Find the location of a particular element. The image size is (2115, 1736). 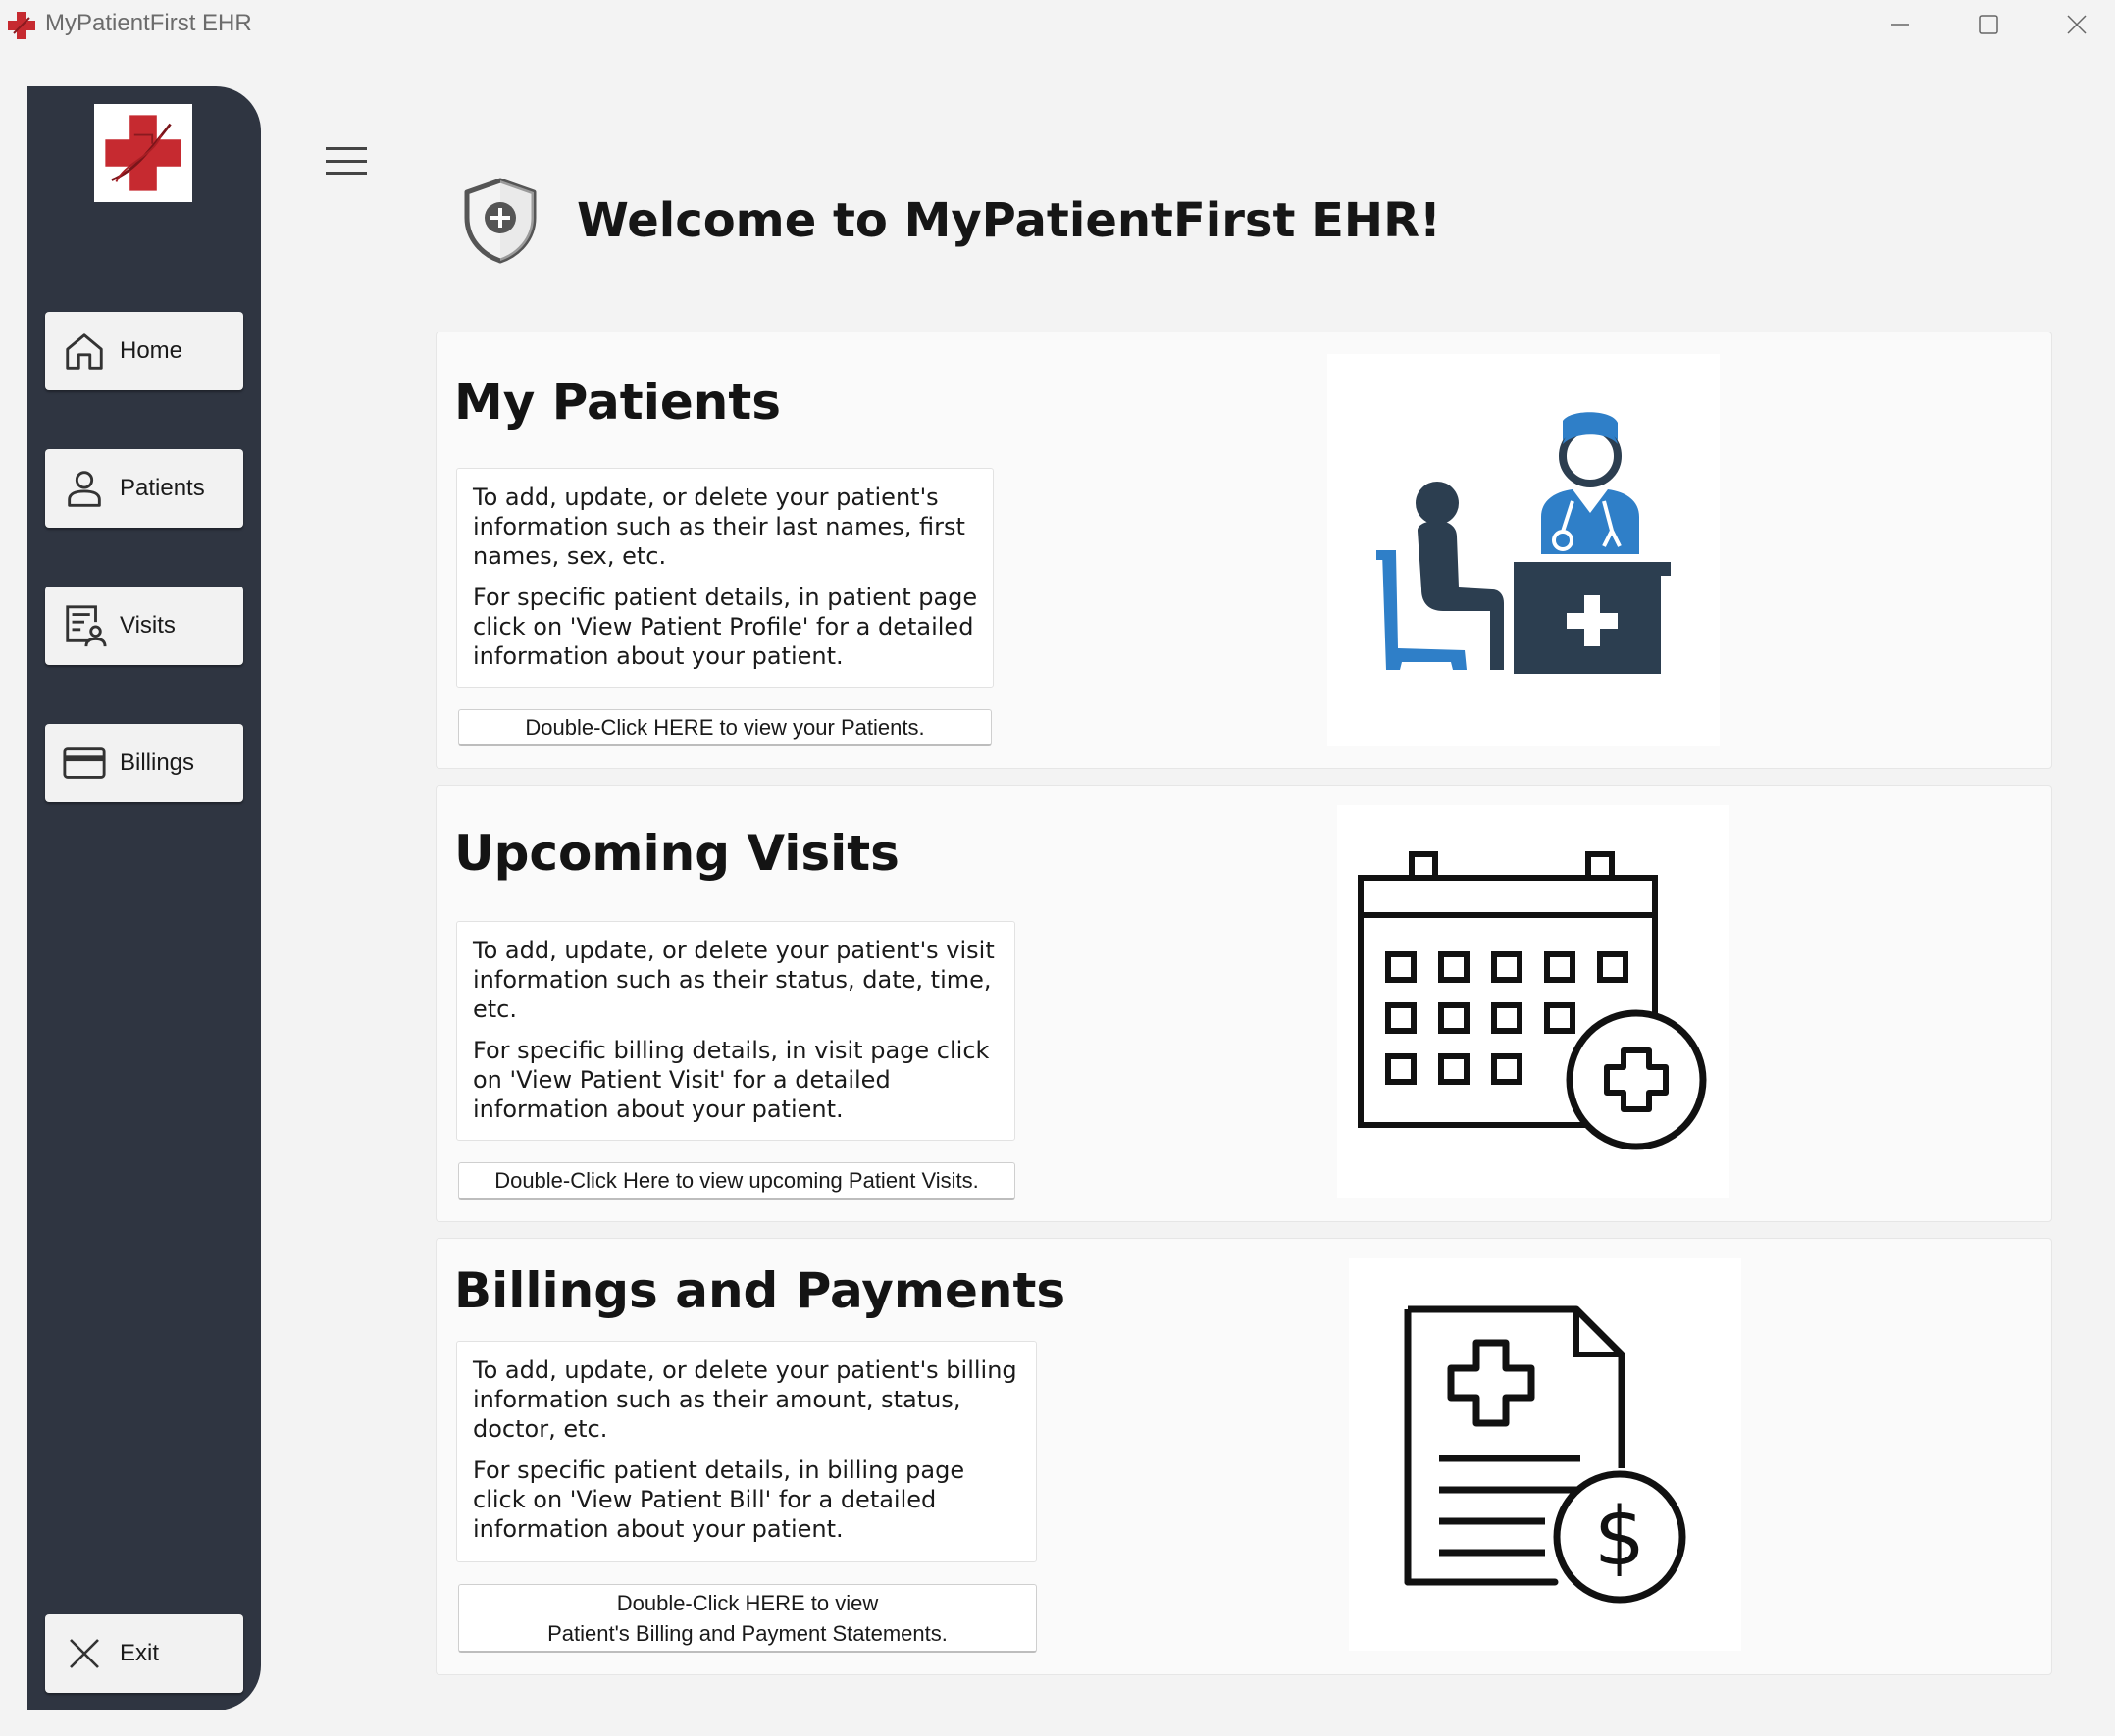

sidebar-item-label: Visits is located at coordinates (148, 625).